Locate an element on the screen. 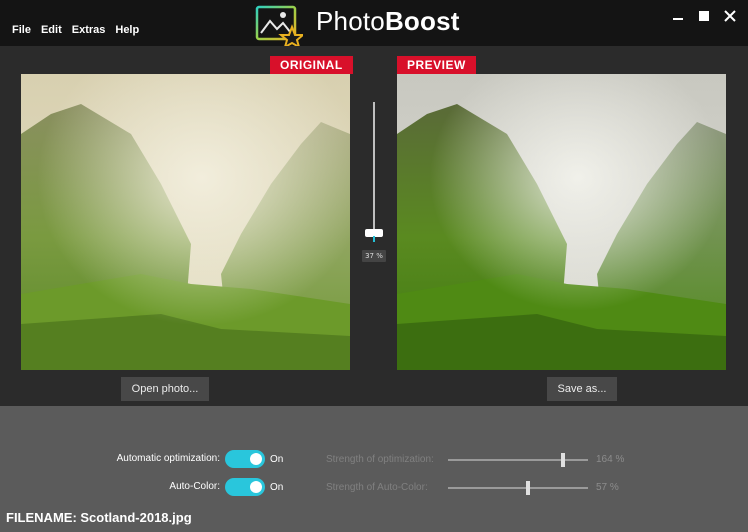 The width and height of the screenshot is (748, 532). optimization-strength-label: Strength of optimization: is located at coordinates (380, 459).